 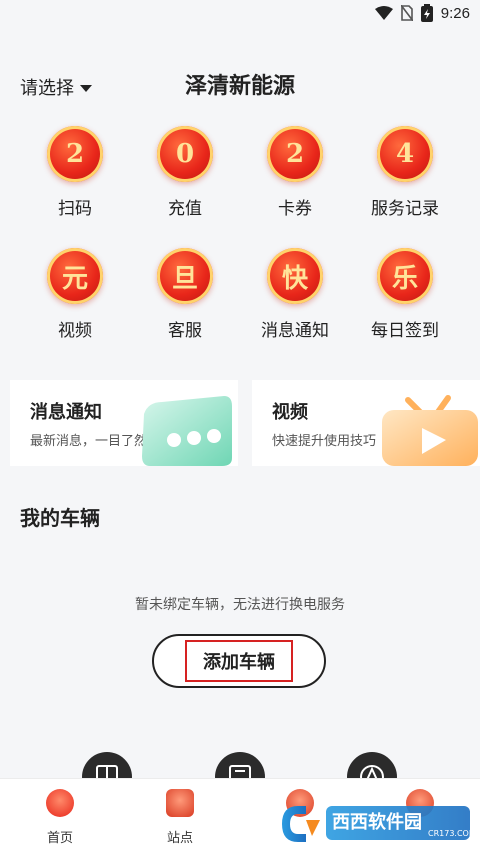 What do you see at coordinates (185, 276) in the screenshot?
I see `medal-icon: 旦` at bounding box center [185, 276].